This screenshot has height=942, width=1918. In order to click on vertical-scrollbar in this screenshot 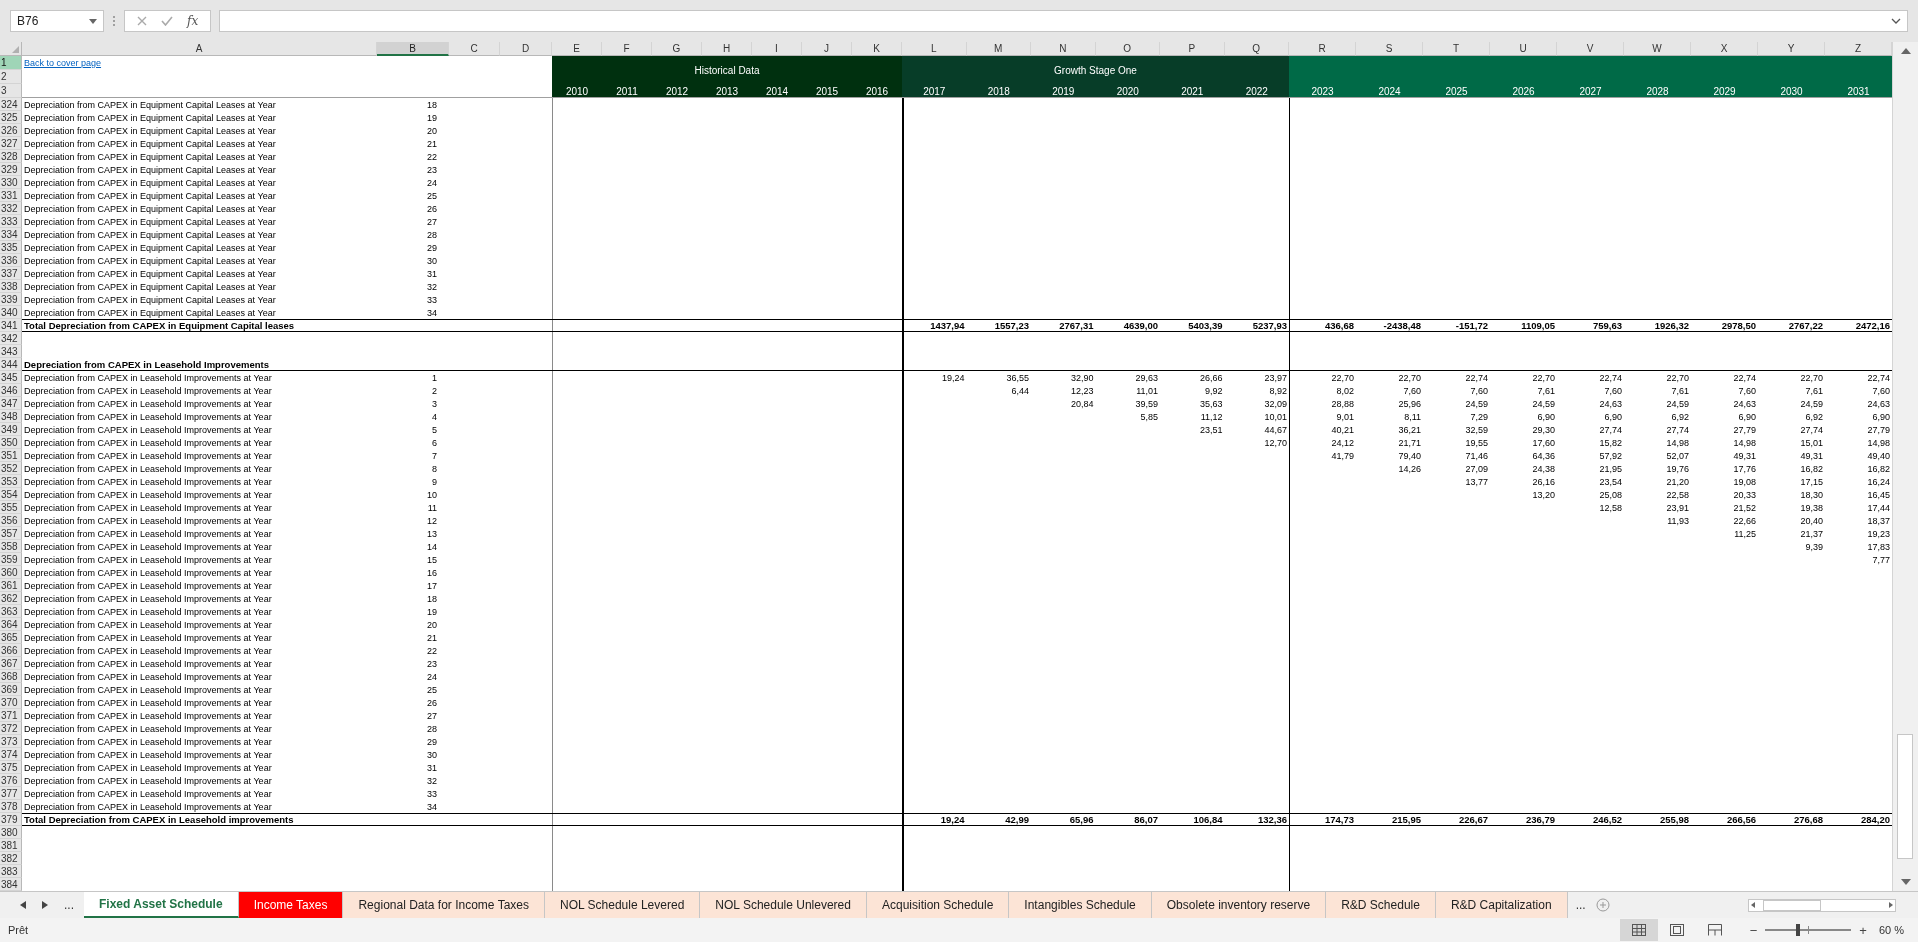, I will do `click(1905, 466)`.